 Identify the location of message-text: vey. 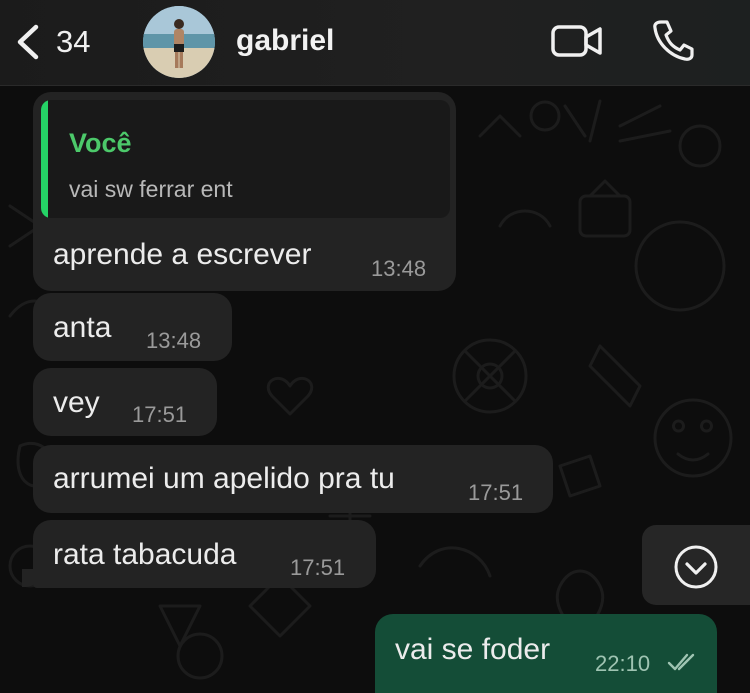
(76, 402).